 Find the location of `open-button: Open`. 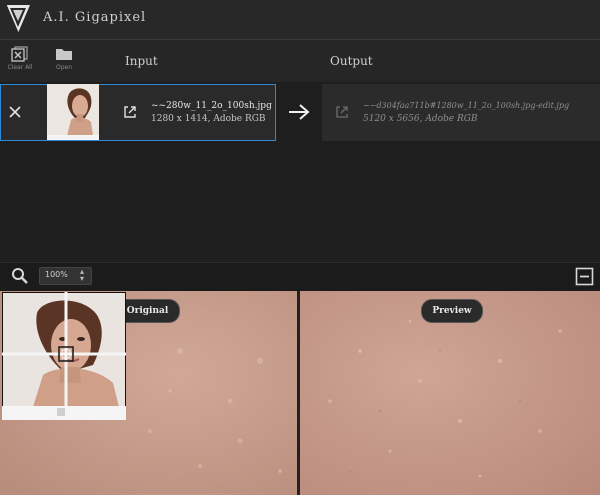

open-button: Open is located at coordinates (64, 58).